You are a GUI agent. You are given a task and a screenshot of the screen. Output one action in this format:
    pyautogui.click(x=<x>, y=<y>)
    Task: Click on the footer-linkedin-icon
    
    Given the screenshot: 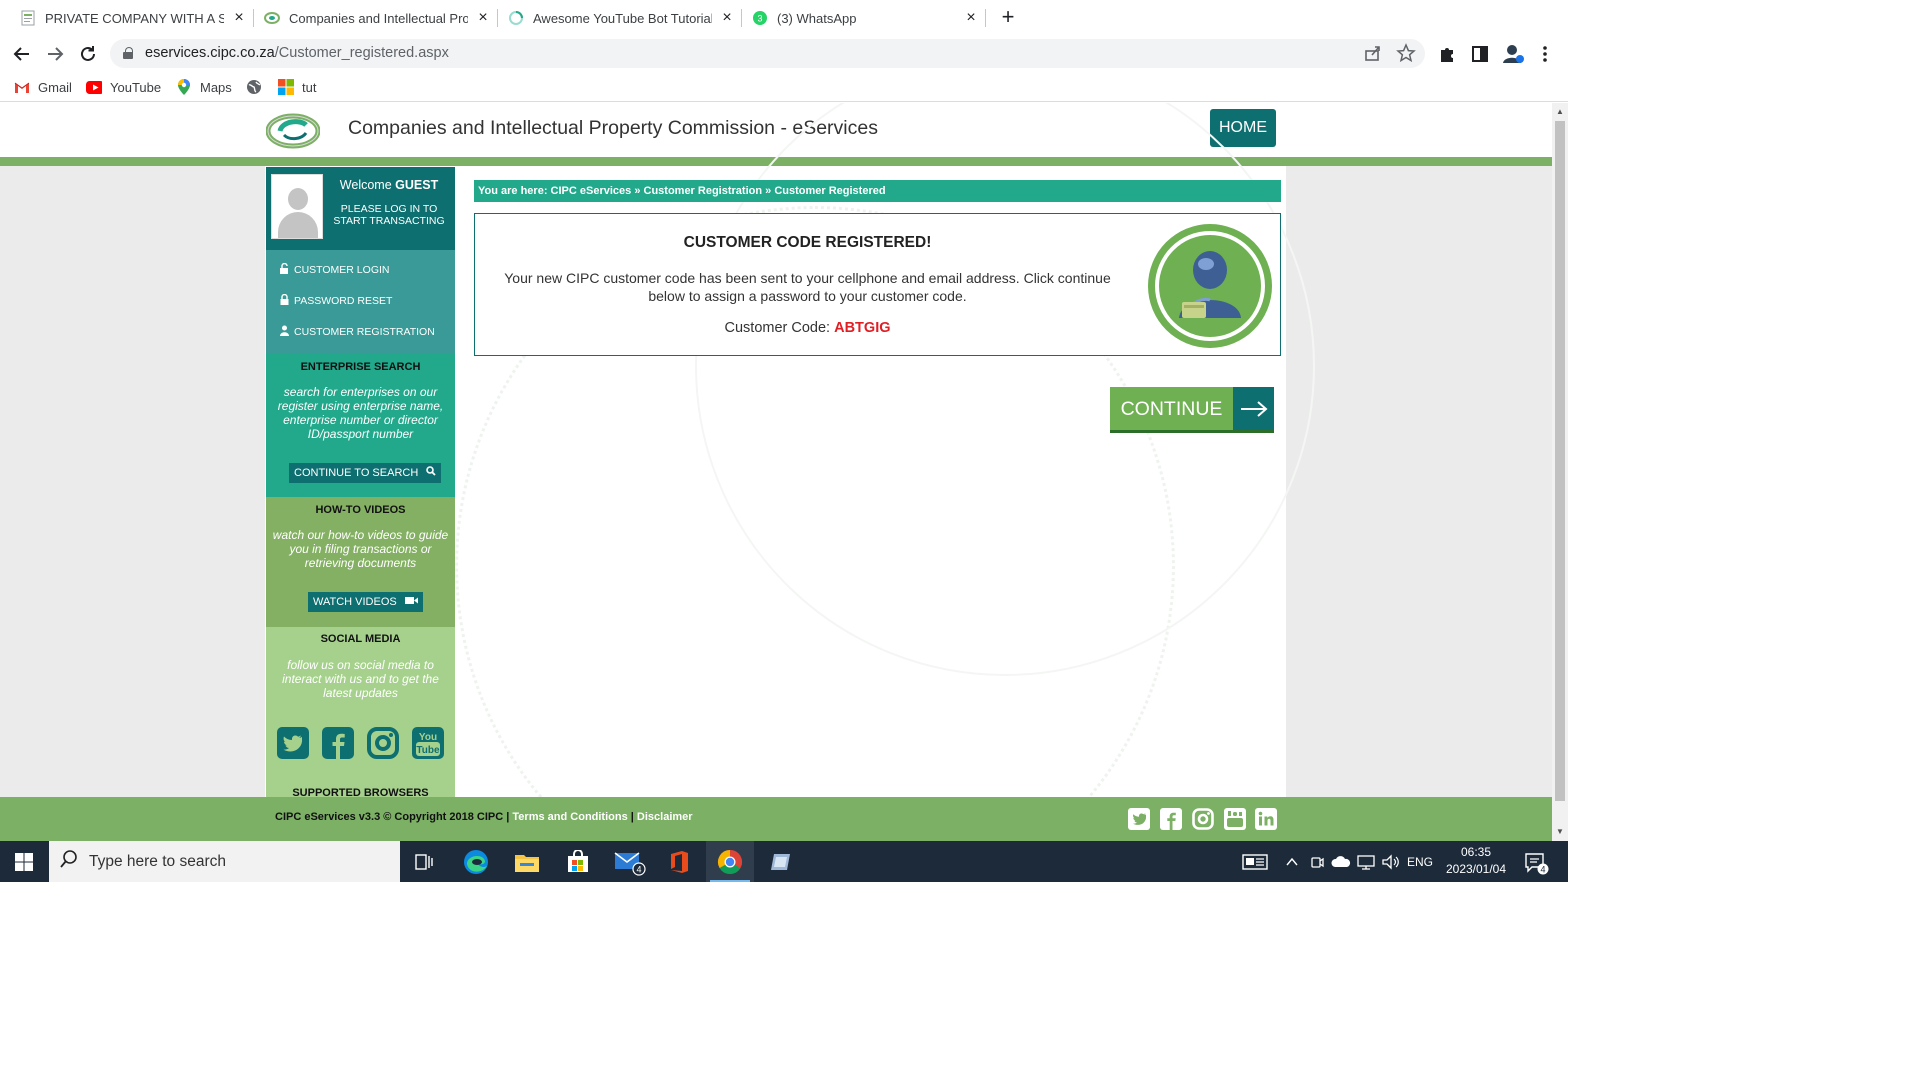 What is the action you would take?
    pyautogui.click(x=1266, y=819)
    